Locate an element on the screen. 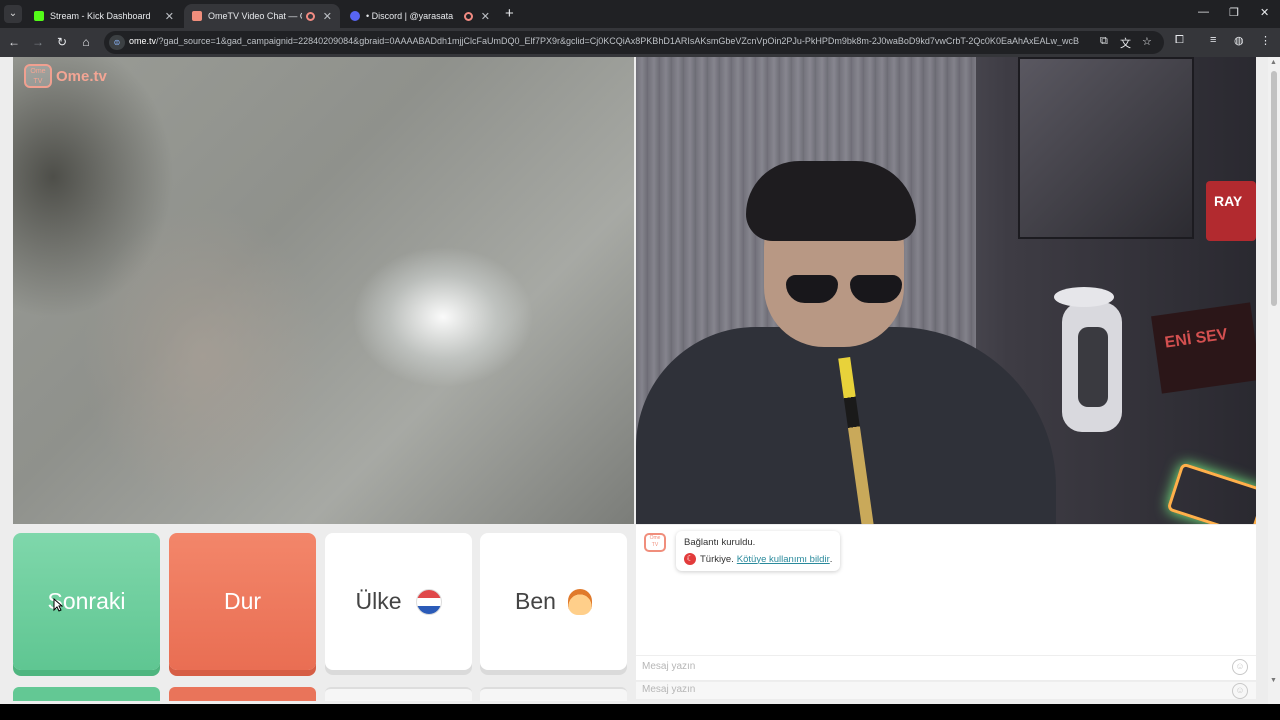 This screenshot has width=1280, height=720. tab-kick-dashboard: Stream - Kick Dashboard ✕ is located at coordinates (104, 16).